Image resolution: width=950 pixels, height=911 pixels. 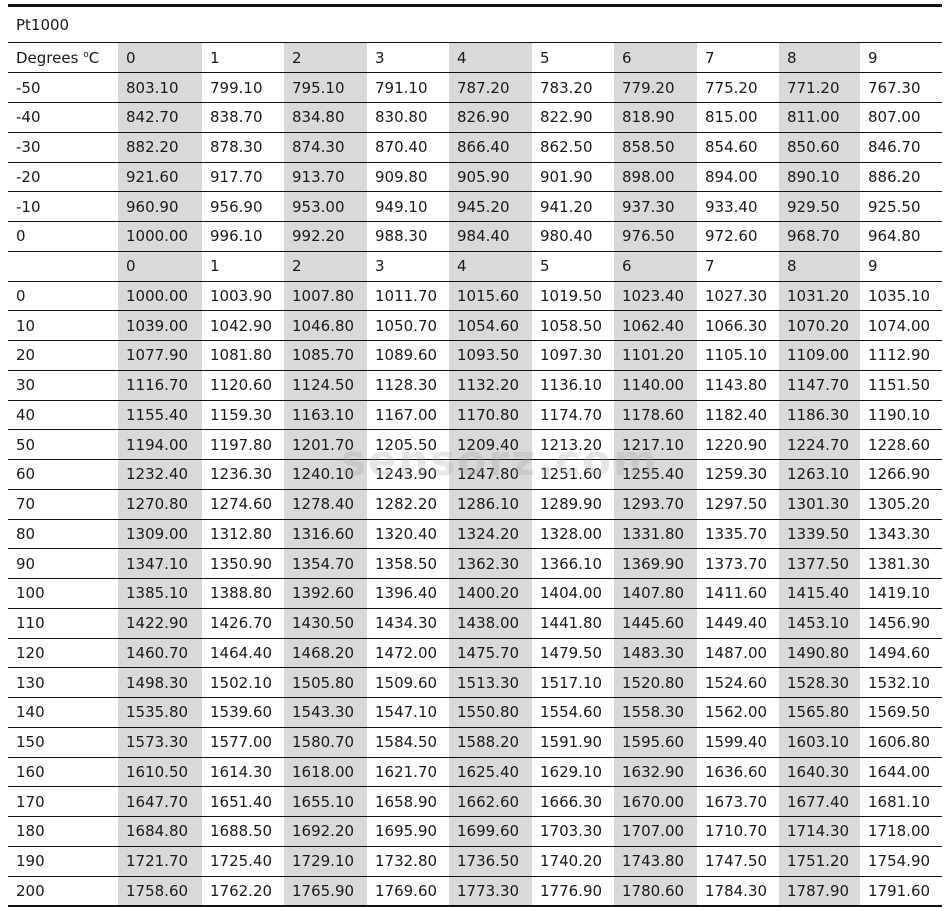 What do you see at coordinates (408, 385) in the screenshot?
I see `table-cell: 1128.30` at bounding box center [408, 385].